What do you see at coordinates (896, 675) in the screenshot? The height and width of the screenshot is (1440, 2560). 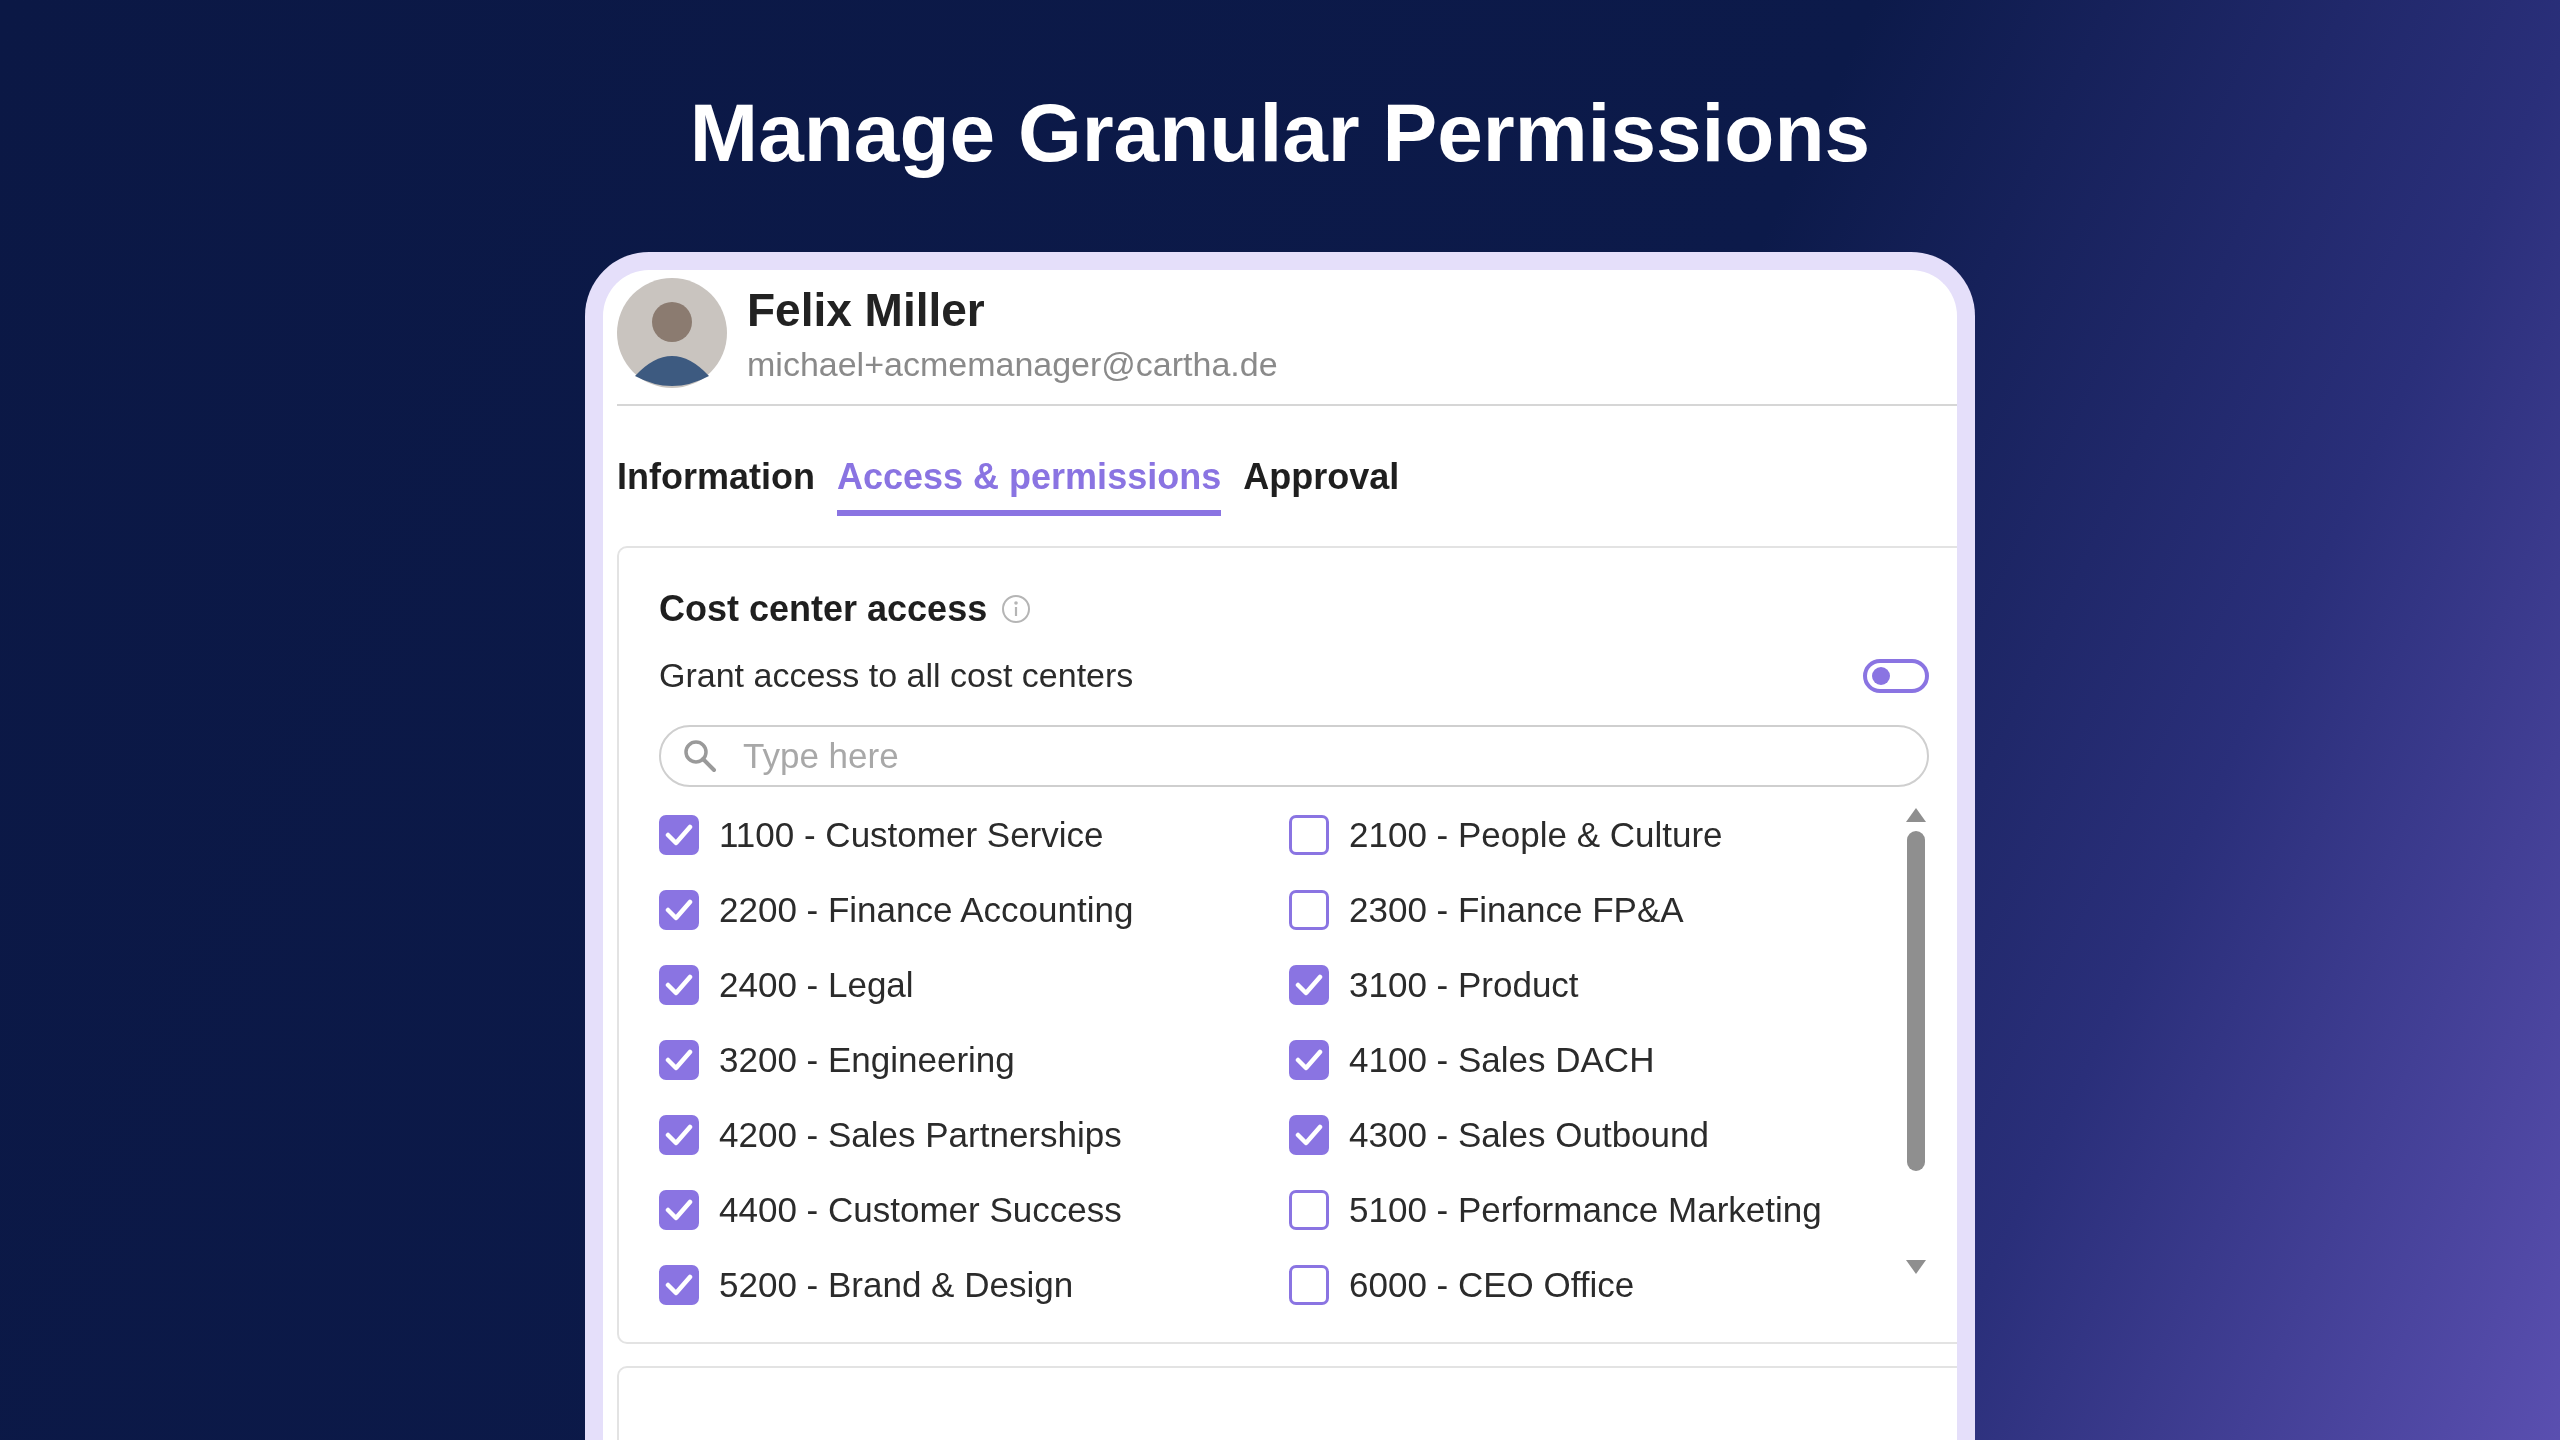 I see `toggle-label: Grant access to all cost centers` at bounding box center [896, 675].